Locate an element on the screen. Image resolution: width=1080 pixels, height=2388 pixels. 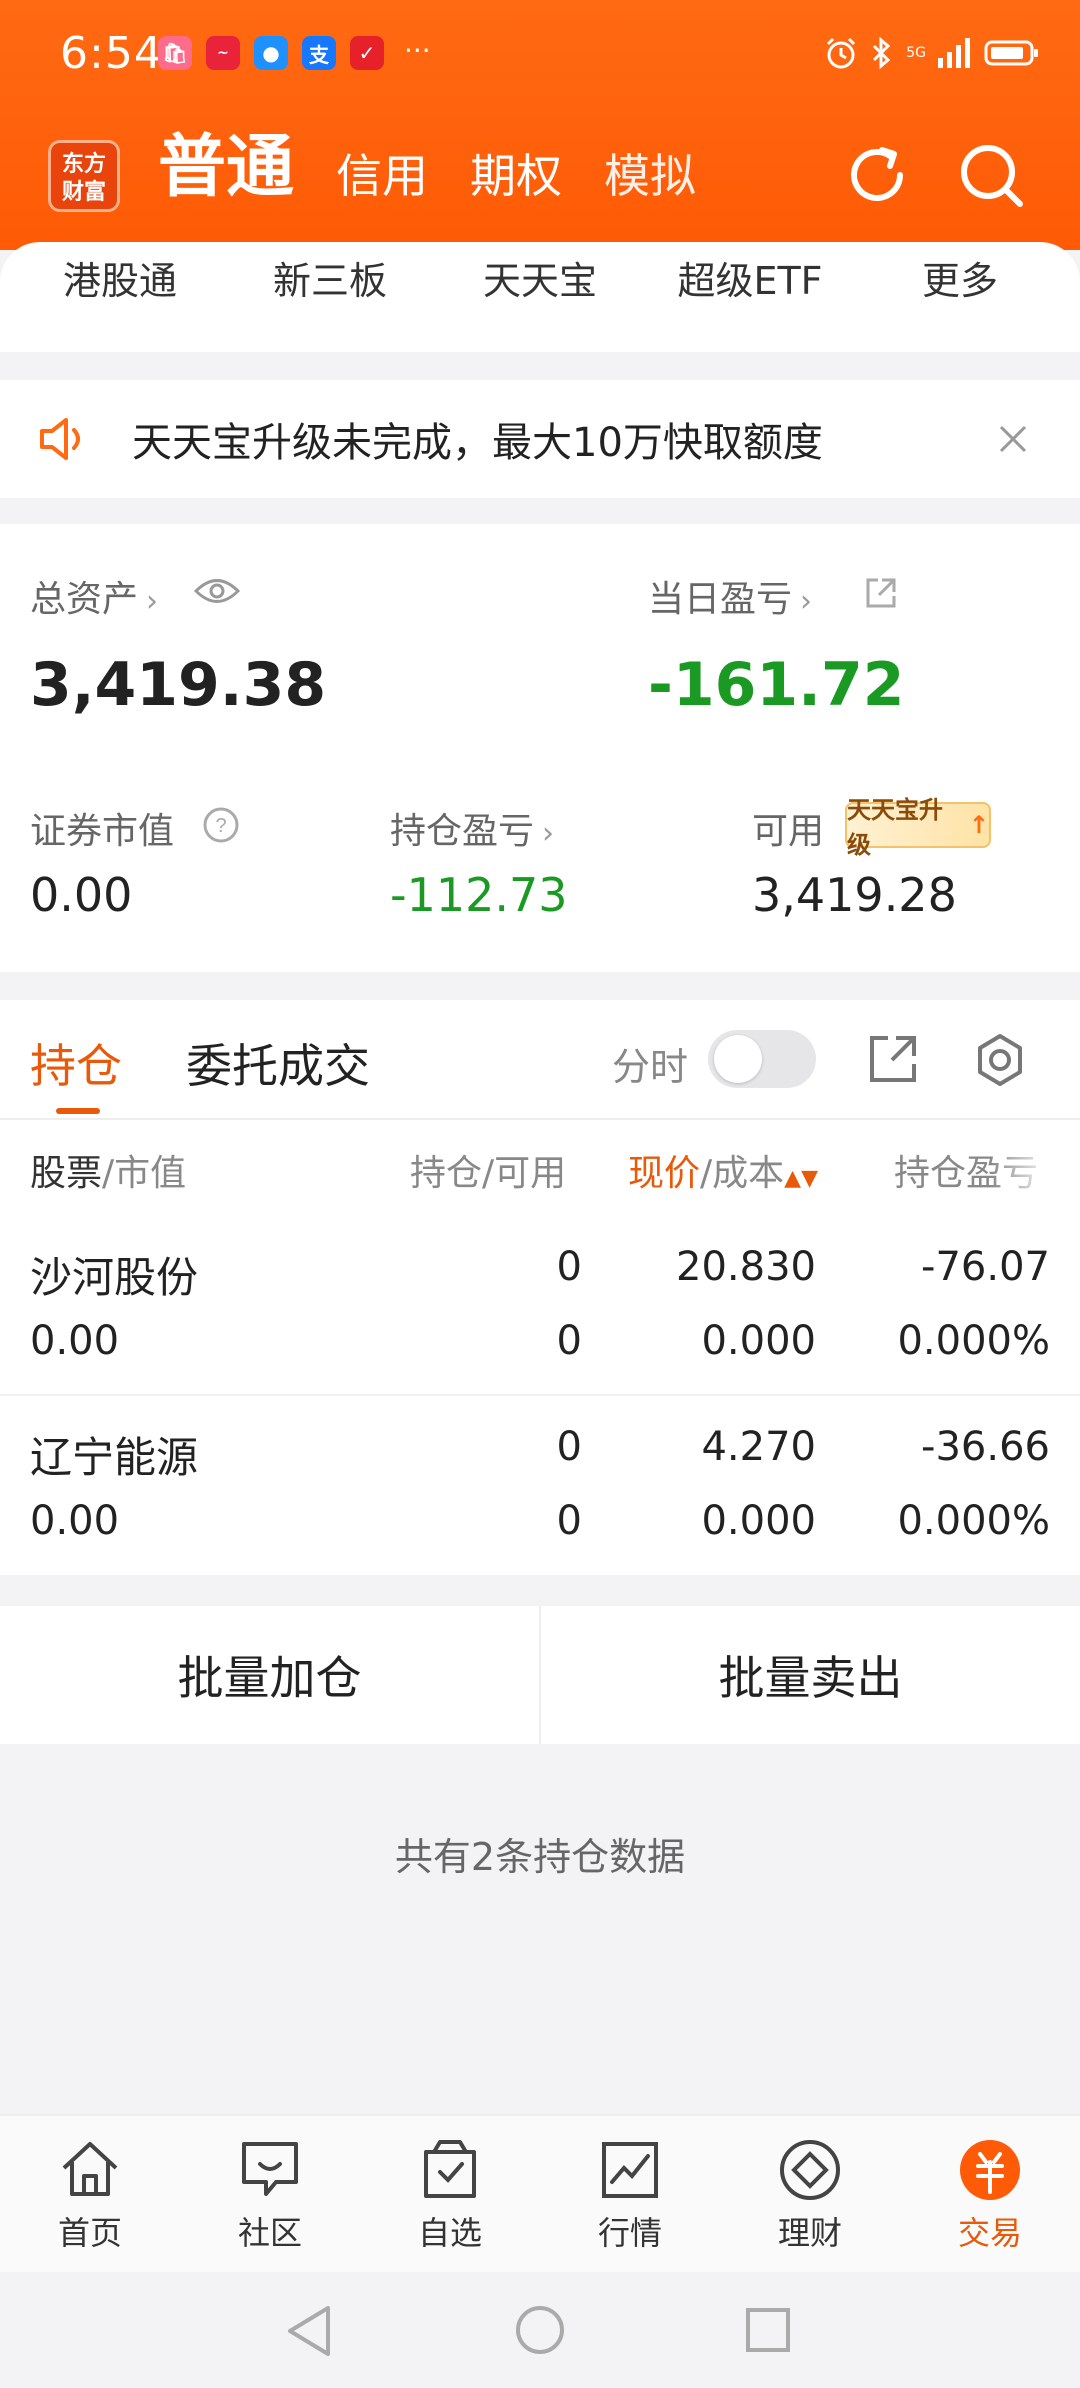
notice-bar: 天天宝升级未完成，最大10万快取额度 is located at coordinates (540, 439).